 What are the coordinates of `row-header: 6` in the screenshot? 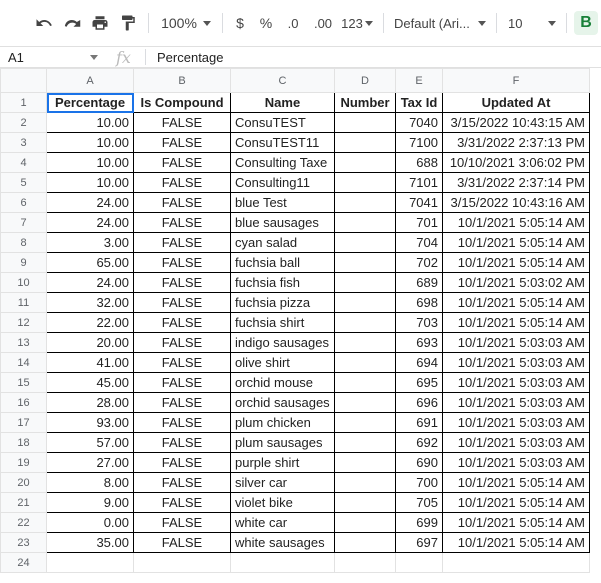 It's located at (23, 202).